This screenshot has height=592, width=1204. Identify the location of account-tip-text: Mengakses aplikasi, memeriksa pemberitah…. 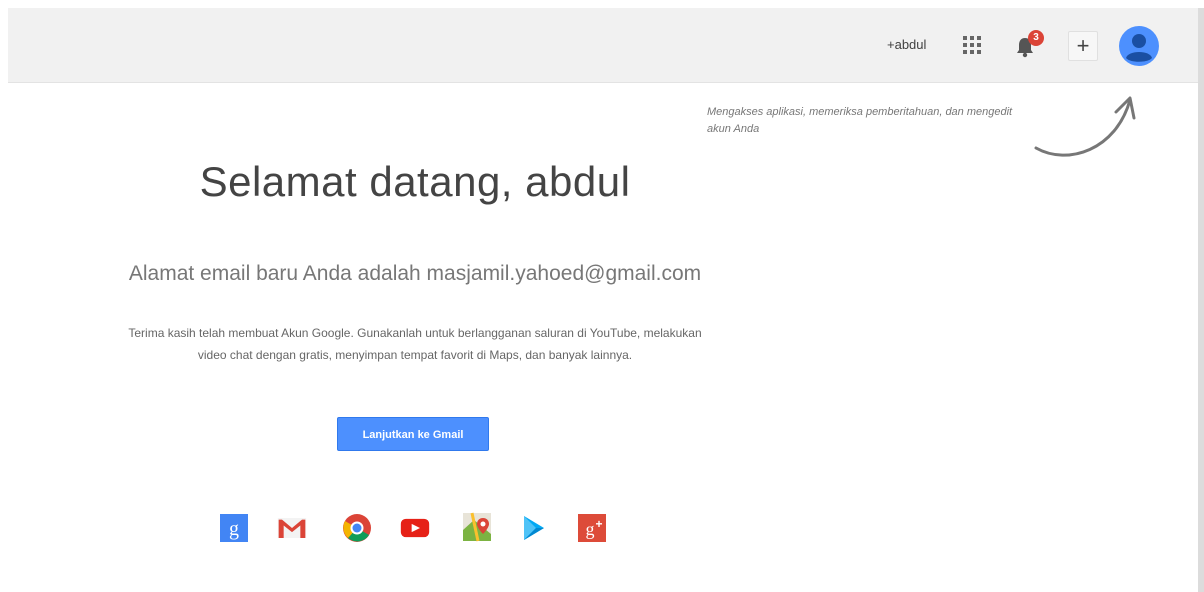
(860, 120).